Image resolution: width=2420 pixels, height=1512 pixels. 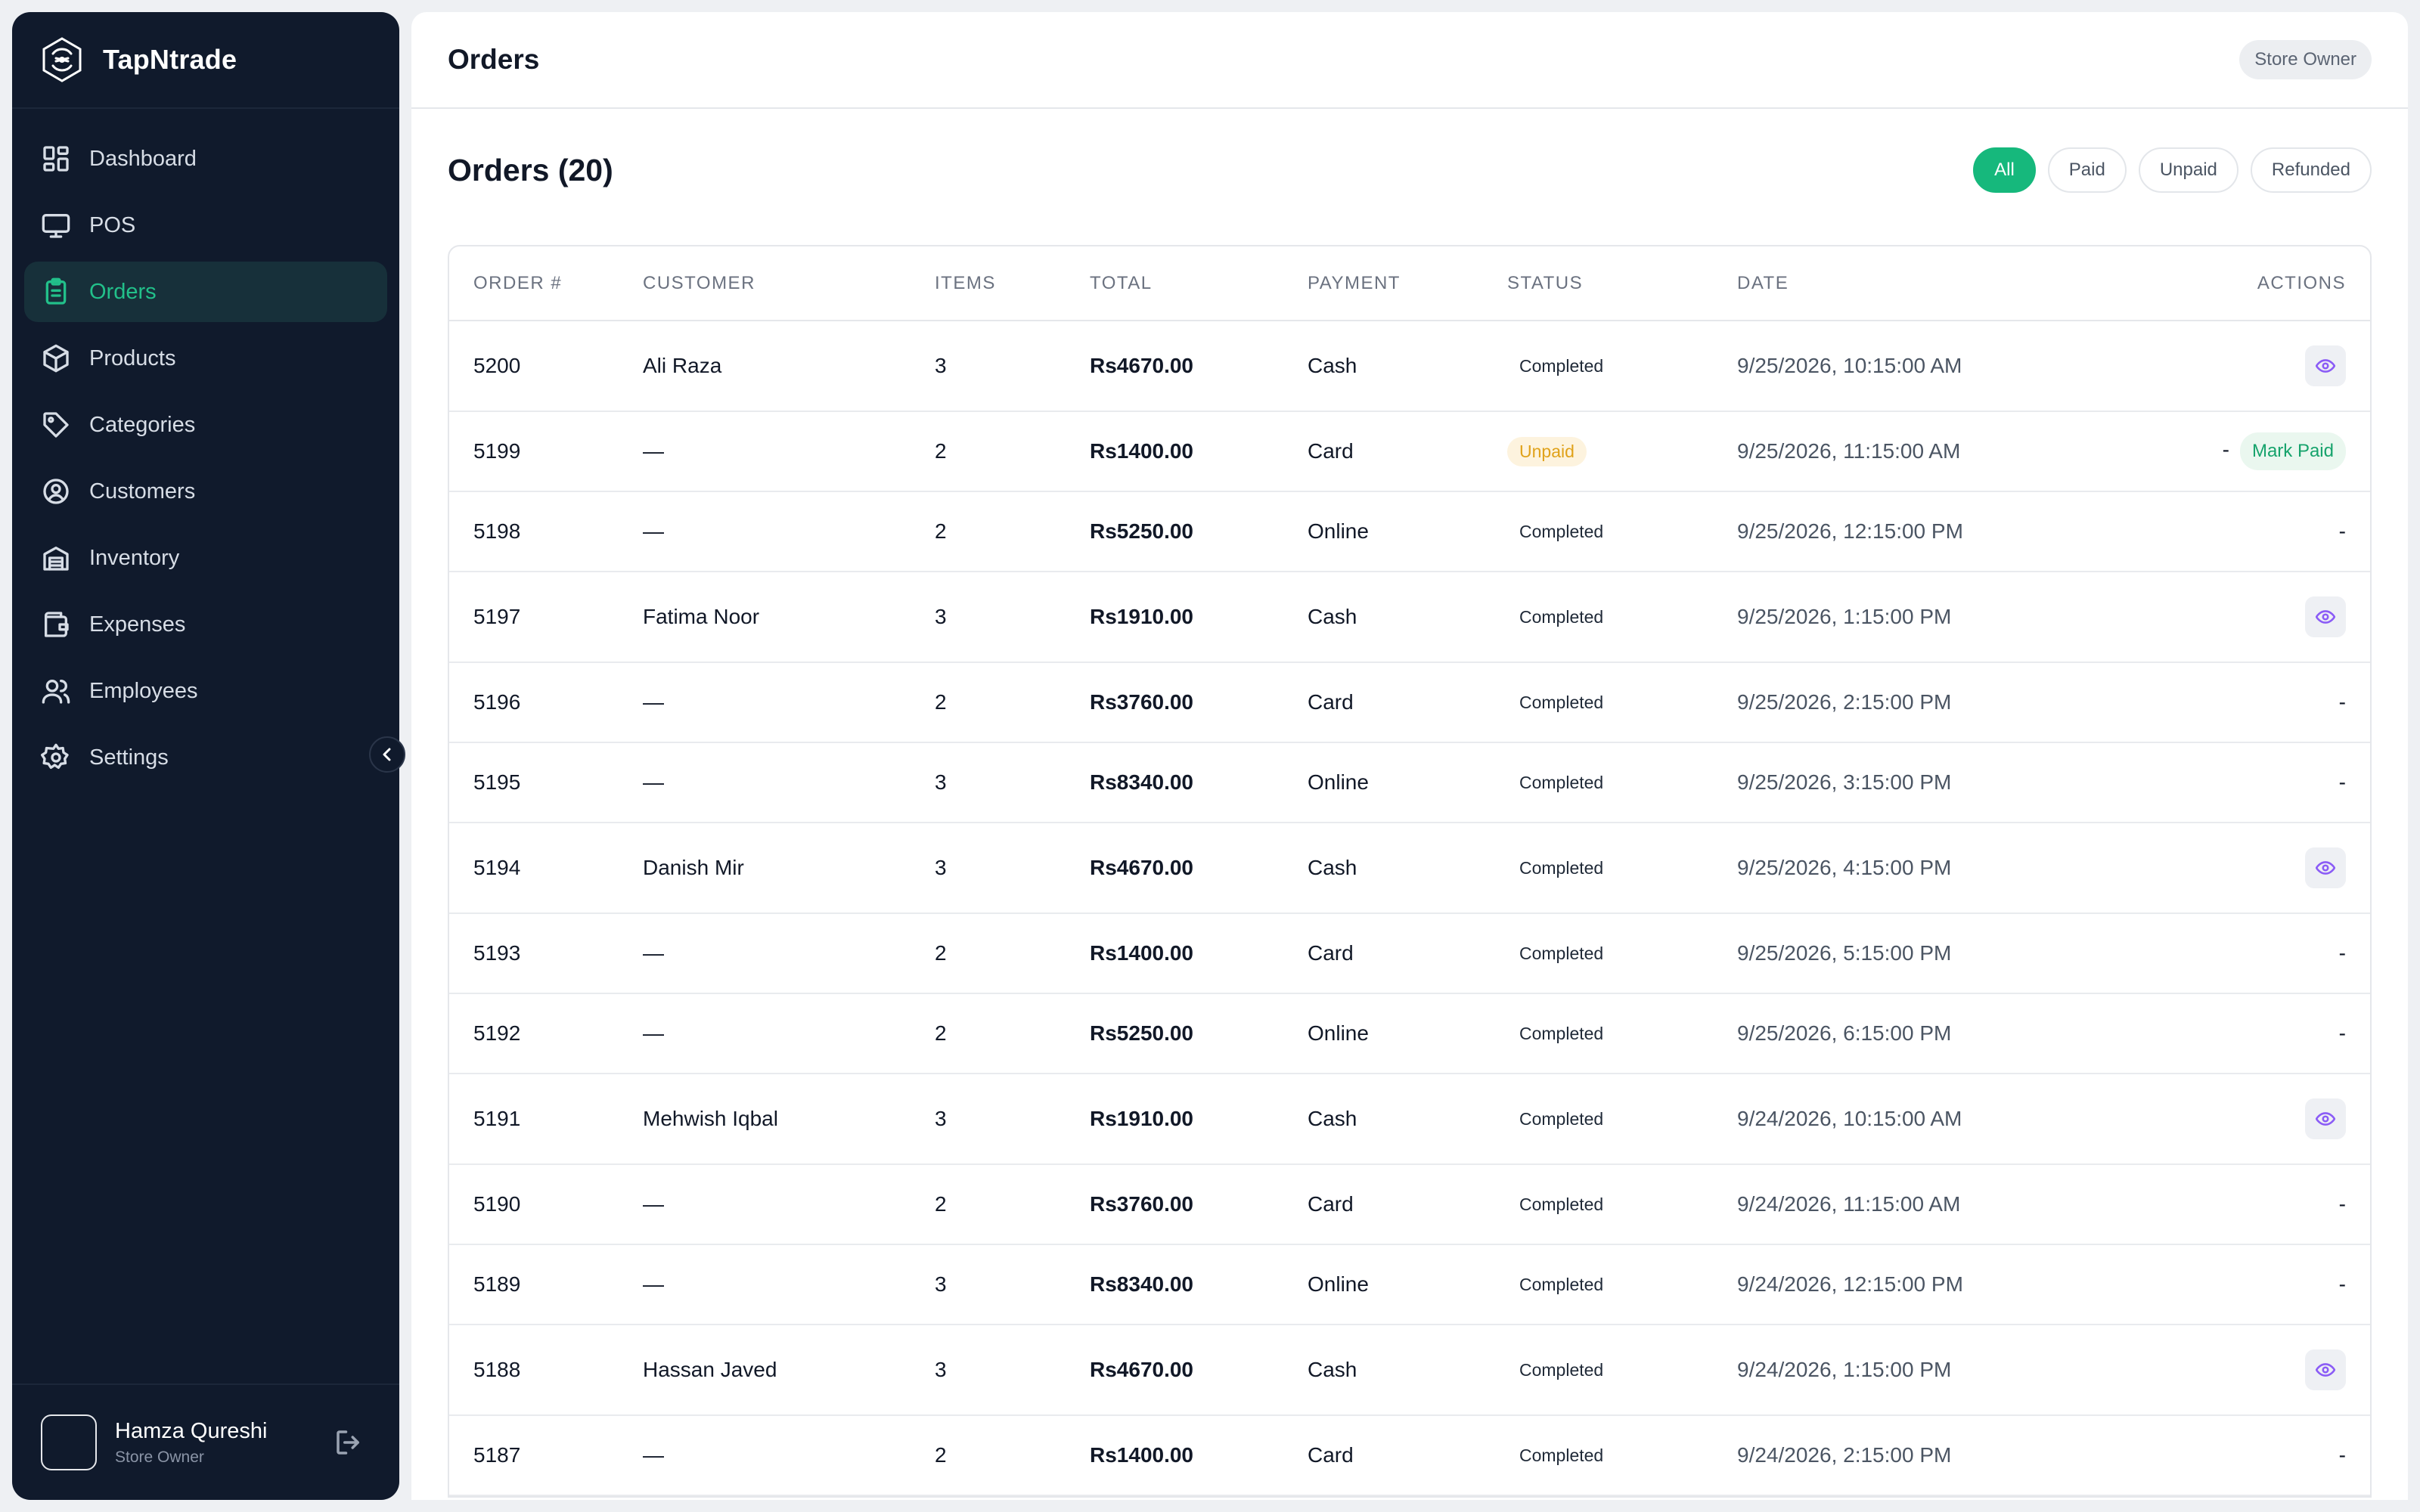 What do you see at coordinates (1933, 1204) in the screenshot?
I see `cell-date: 9/24/2026, 11:15:00 AM` at bounding box center [1933, 1204].